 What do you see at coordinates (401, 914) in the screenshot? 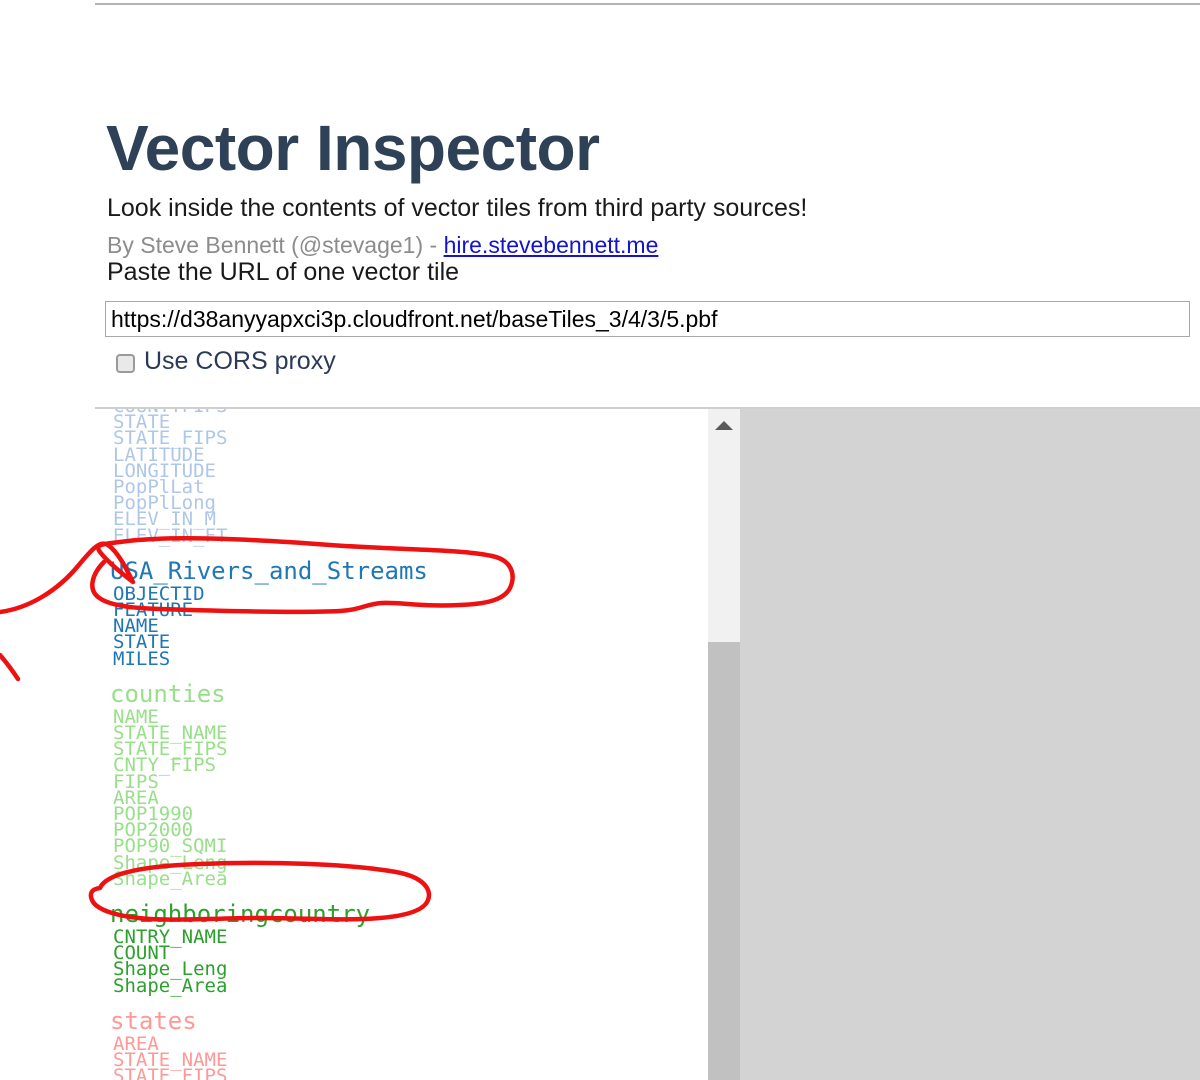
I see `layer-name: neighboringcountry` at bounding box center [401, 914].